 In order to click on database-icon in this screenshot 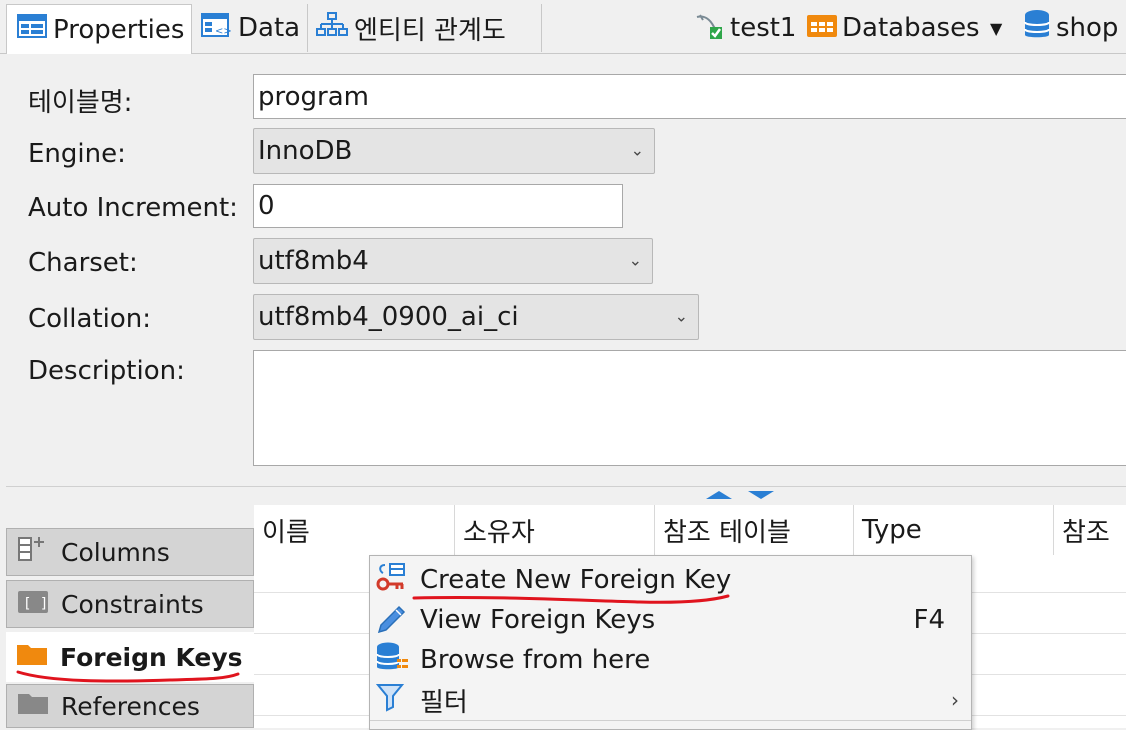, I will do `click(1037, 28)`.